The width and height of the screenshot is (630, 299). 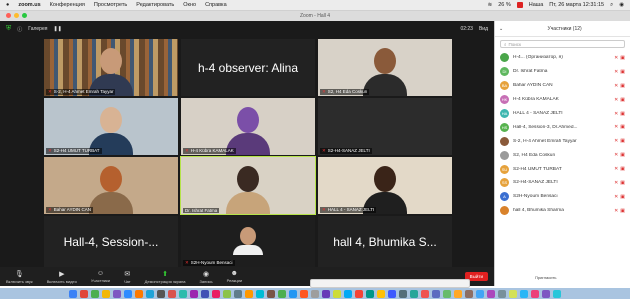 I want to click on video-tile-active-speaker: Dr. Ishrat Fatma, so click(x=248, y=185).